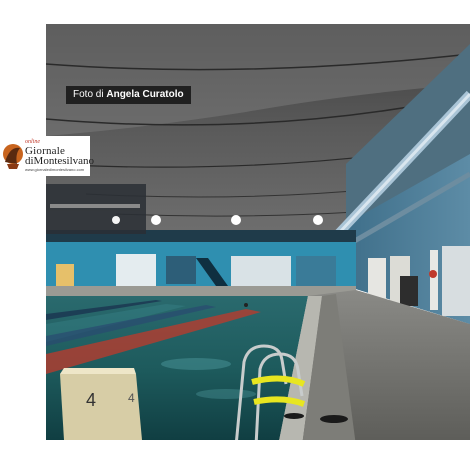  Describe the element at coordinates (13, 156) in the screenshot. I see `logo-mark-icon` at that location.